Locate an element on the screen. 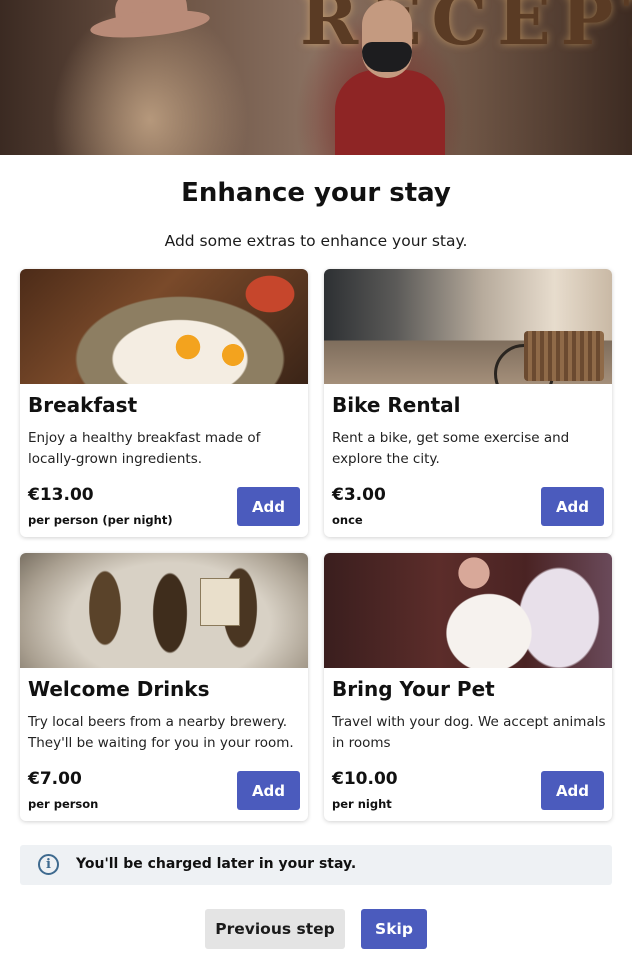 This screenshot has width=632, height=961. bike-basket-shape is located at coordinates (564, 356).